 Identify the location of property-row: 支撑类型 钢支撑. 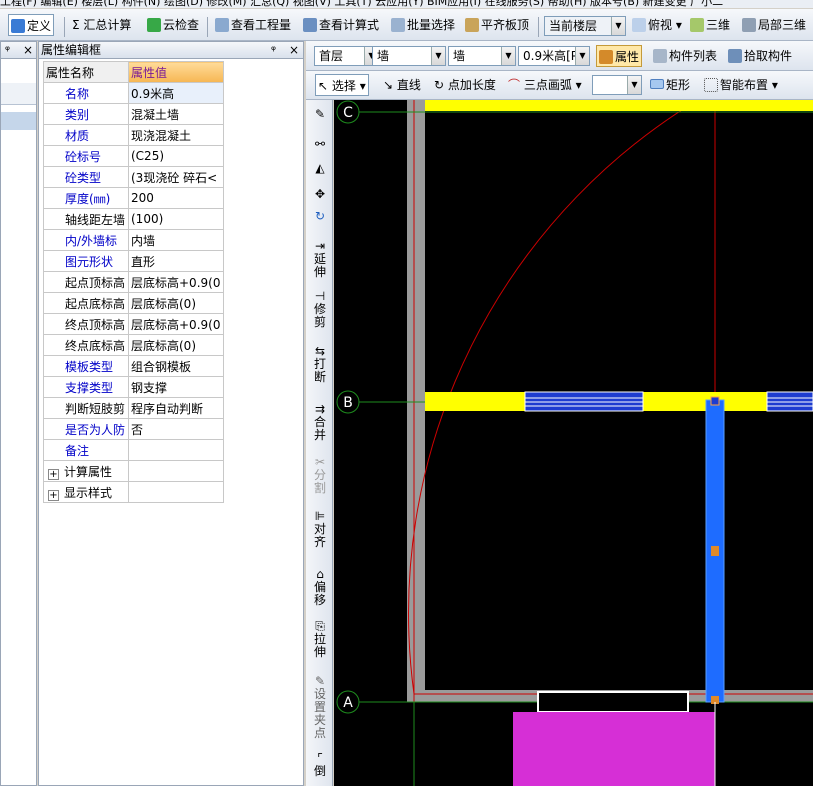
(133, 387).